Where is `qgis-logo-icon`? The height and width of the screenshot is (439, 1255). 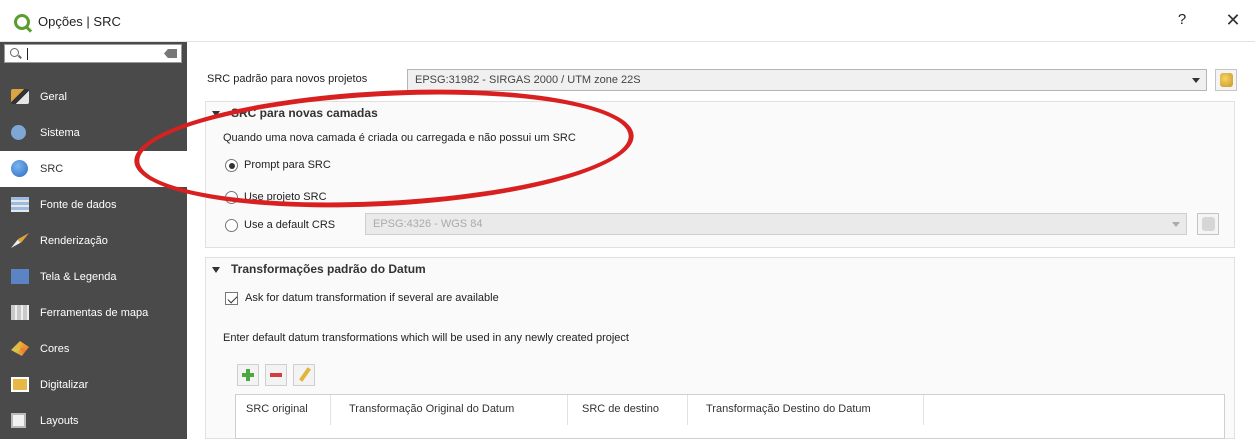
qgis-logo-icon is located at coordinates (22, 22).